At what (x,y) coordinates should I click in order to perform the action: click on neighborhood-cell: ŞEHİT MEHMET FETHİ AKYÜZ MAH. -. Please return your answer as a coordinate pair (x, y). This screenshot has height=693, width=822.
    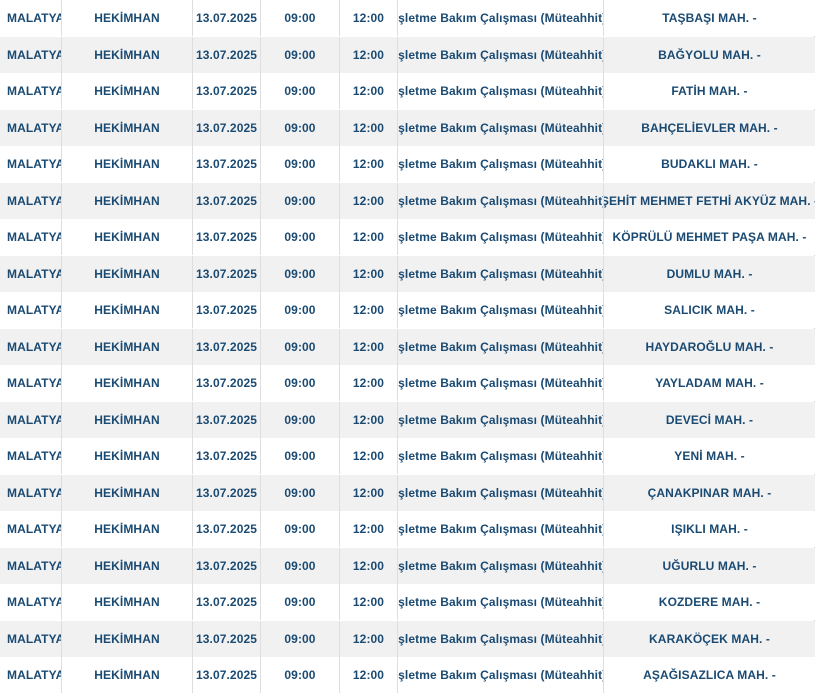
    Looking at the image, I should click on (709, 201).